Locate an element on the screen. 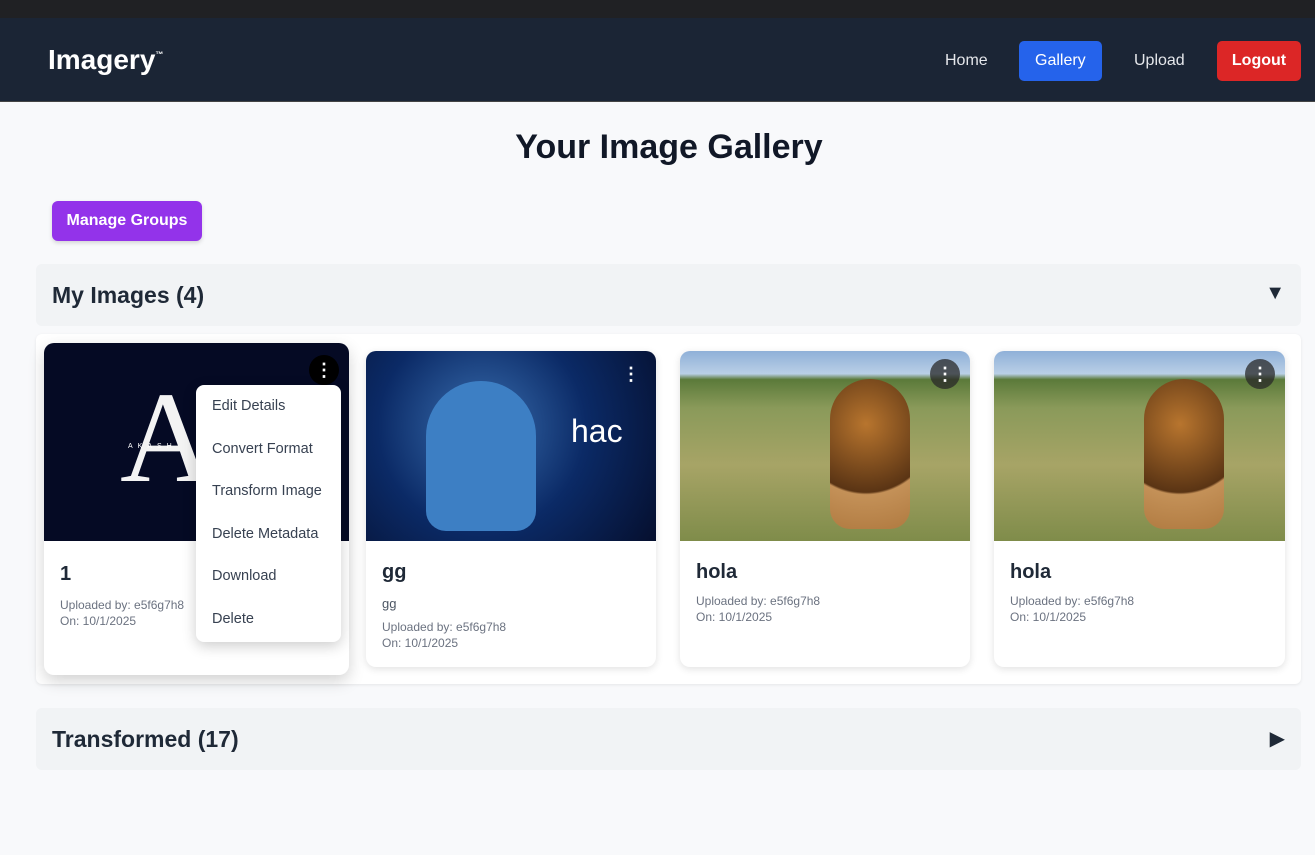 This screenshot has width=1315, height=855. logo-lettering: AKASH is located at coordinates (152, 446).